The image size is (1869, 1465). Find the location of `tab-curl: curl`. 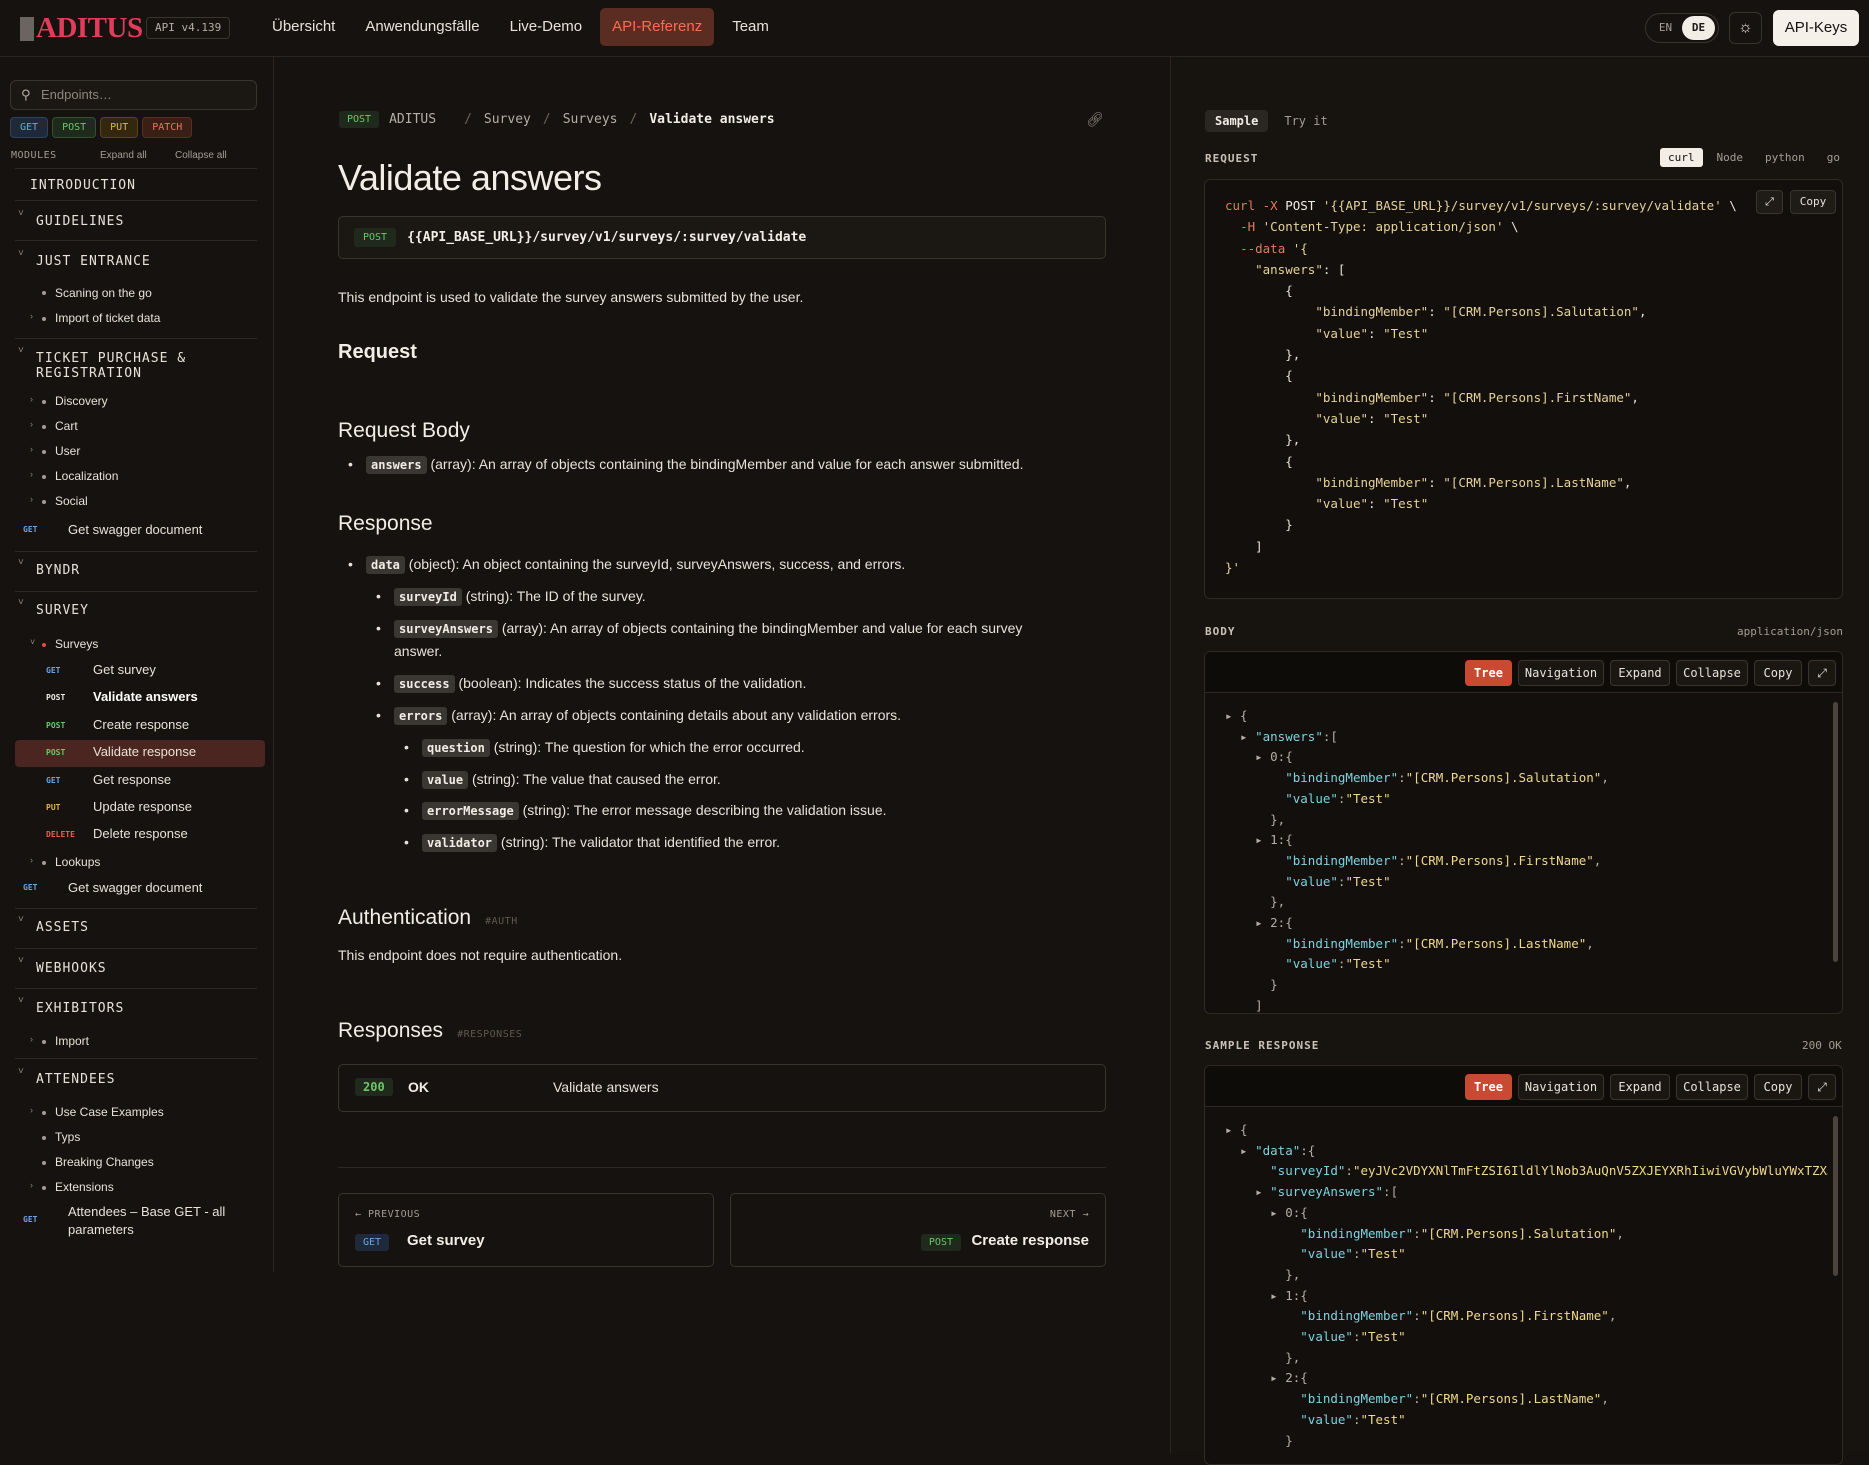

tab-curl: curl is located at coordinates (1681, 157).